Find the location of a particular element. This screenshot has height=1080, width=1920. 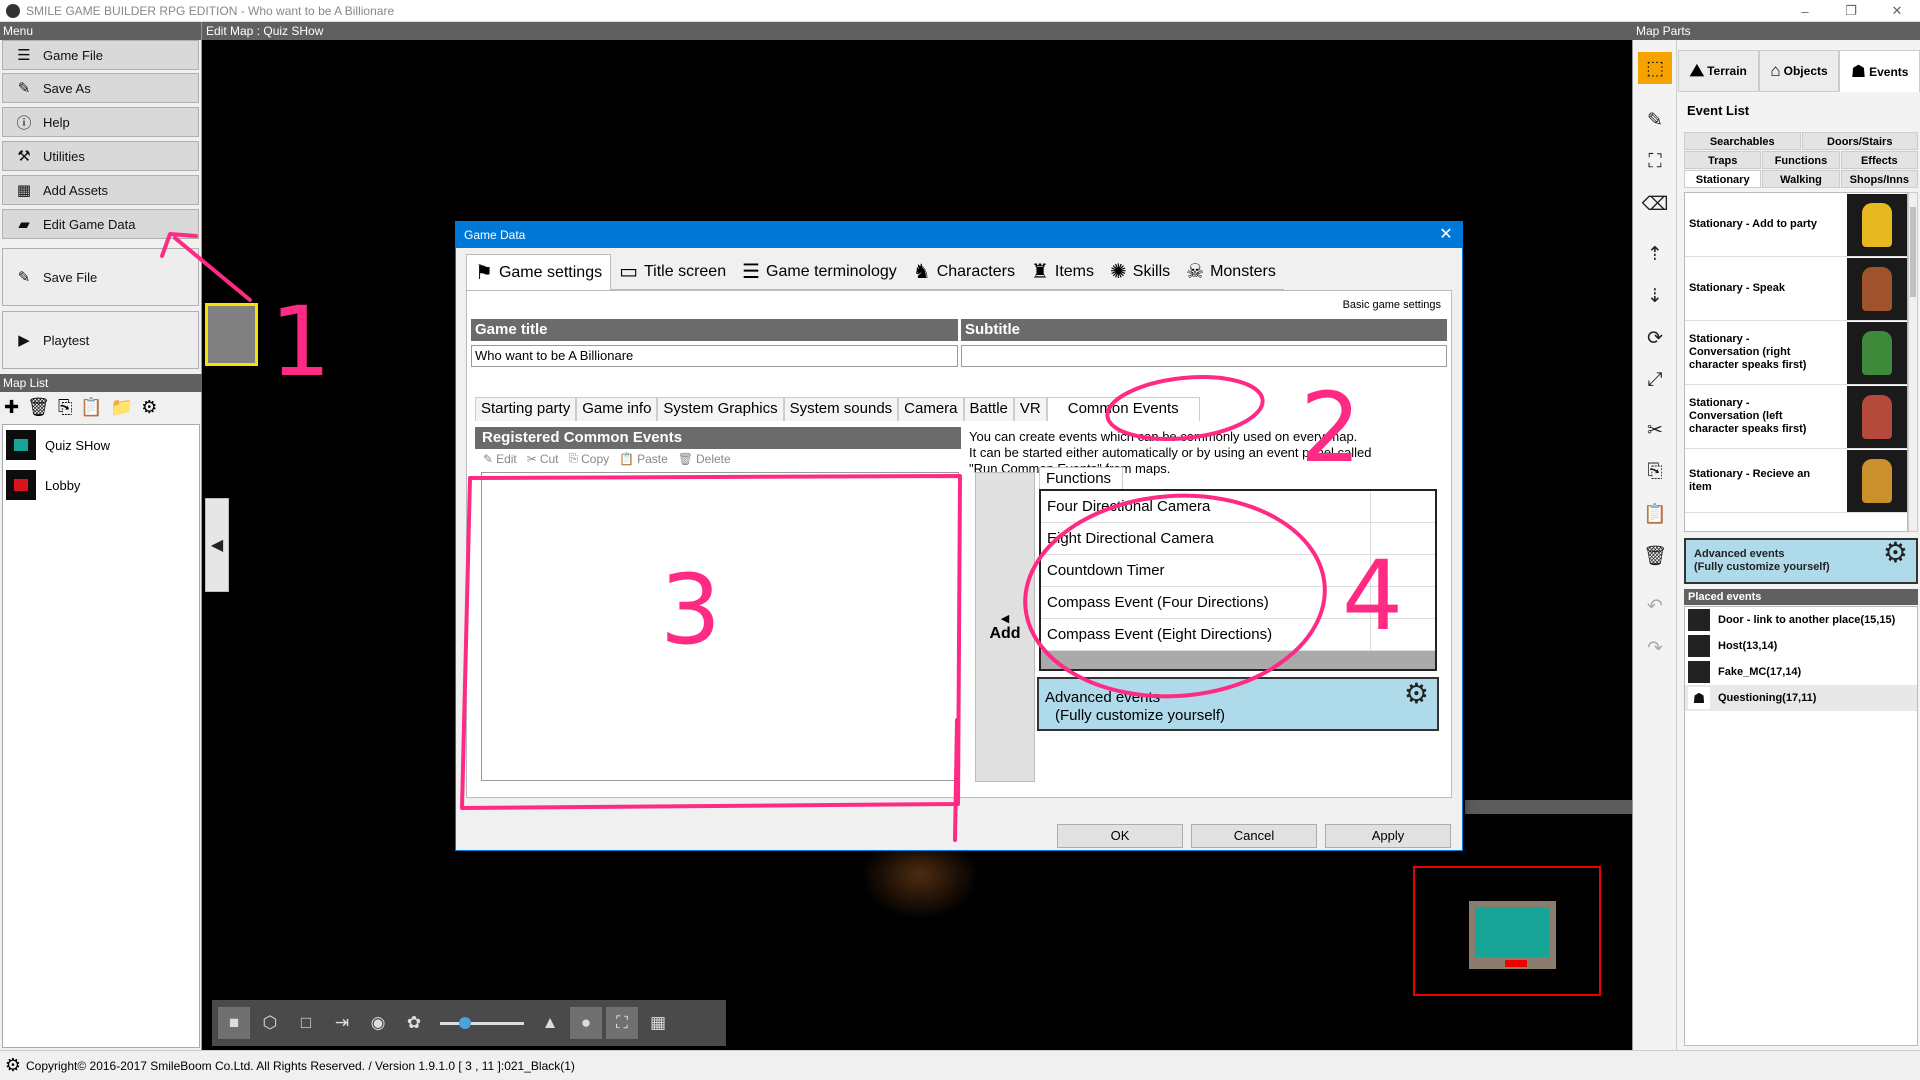

add-button: ◀ Add is located at coordinates (1005, 627).